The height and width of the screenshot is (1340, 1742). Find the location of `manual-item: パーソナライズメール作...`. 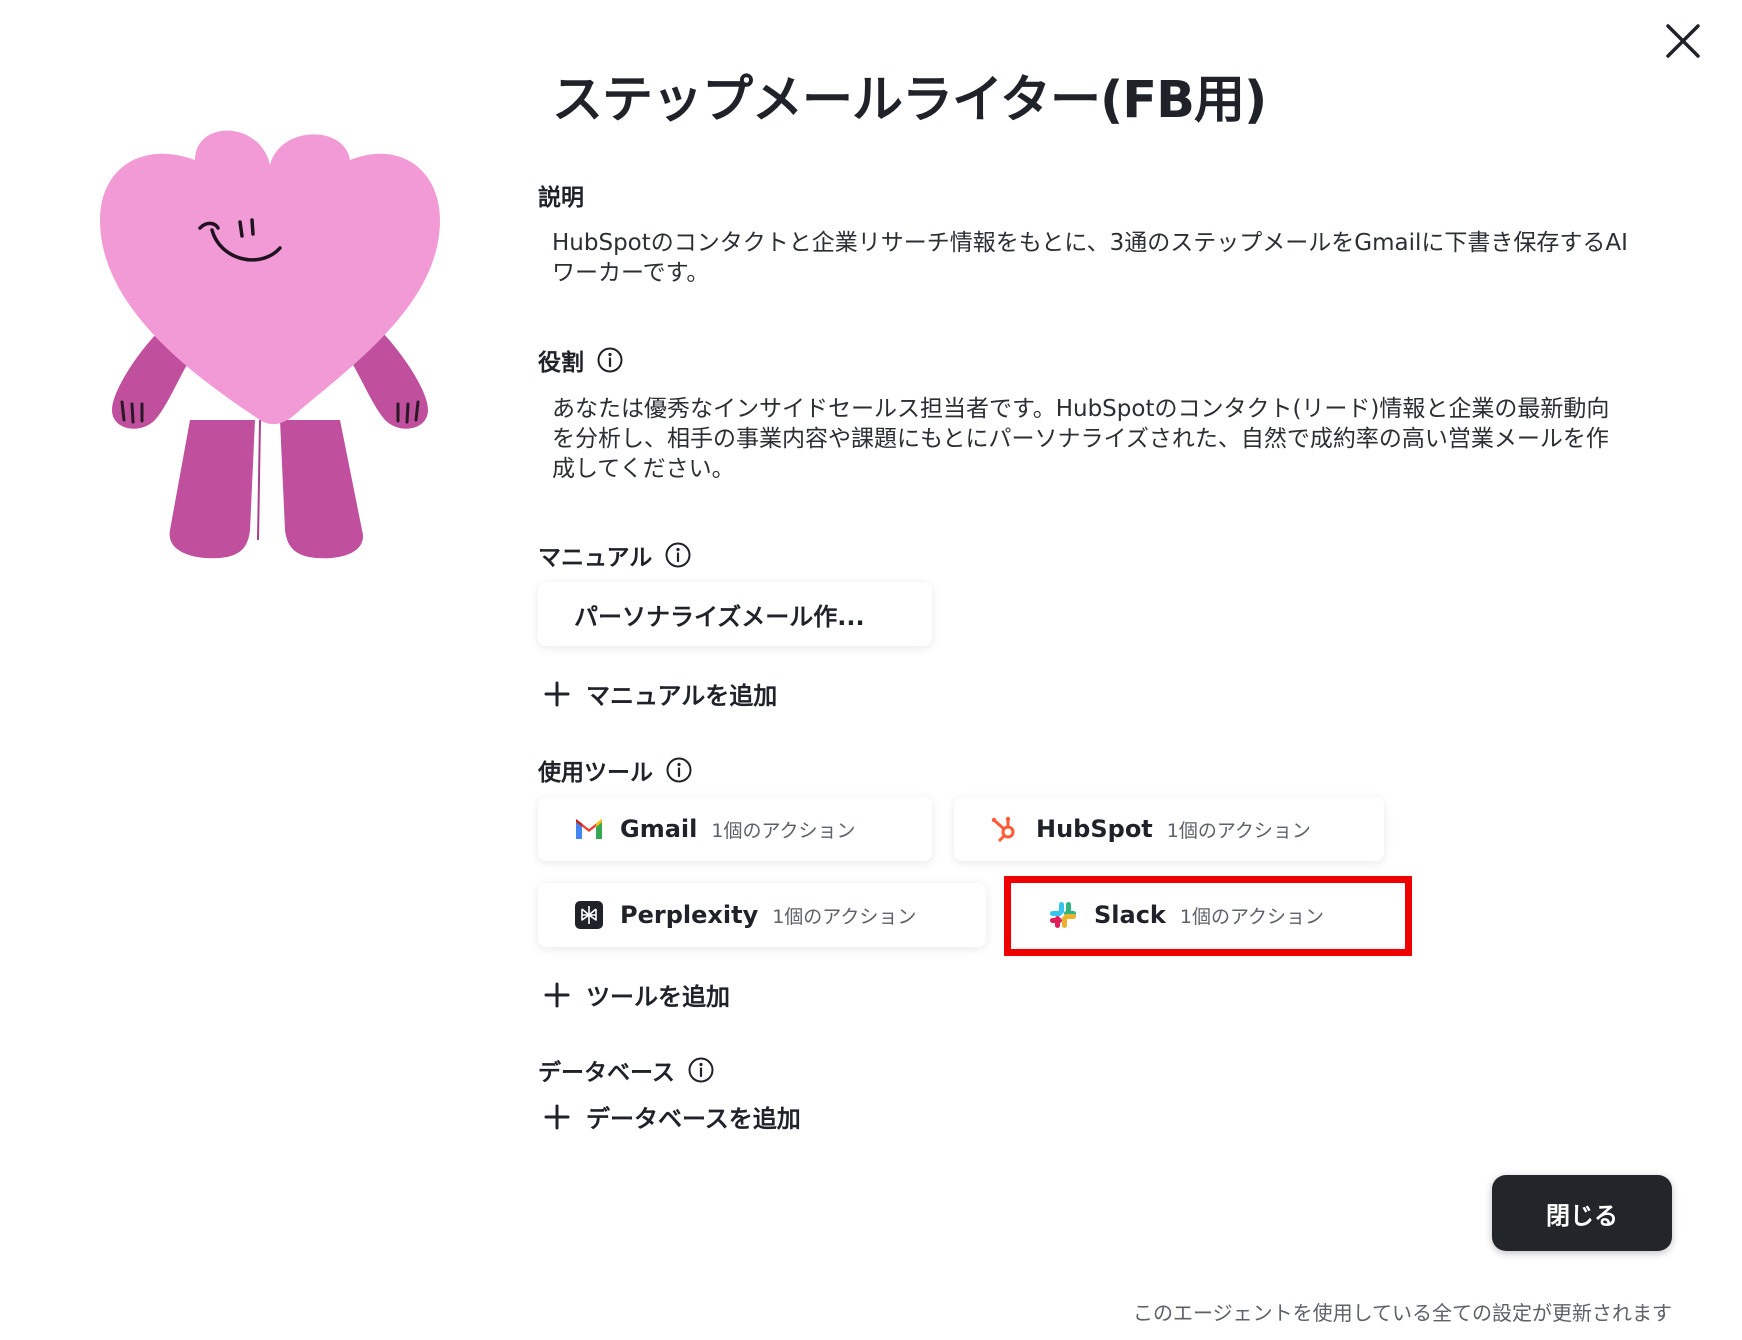

manual-item: パーソナライズメール作... is located at coordinates (735, 614).